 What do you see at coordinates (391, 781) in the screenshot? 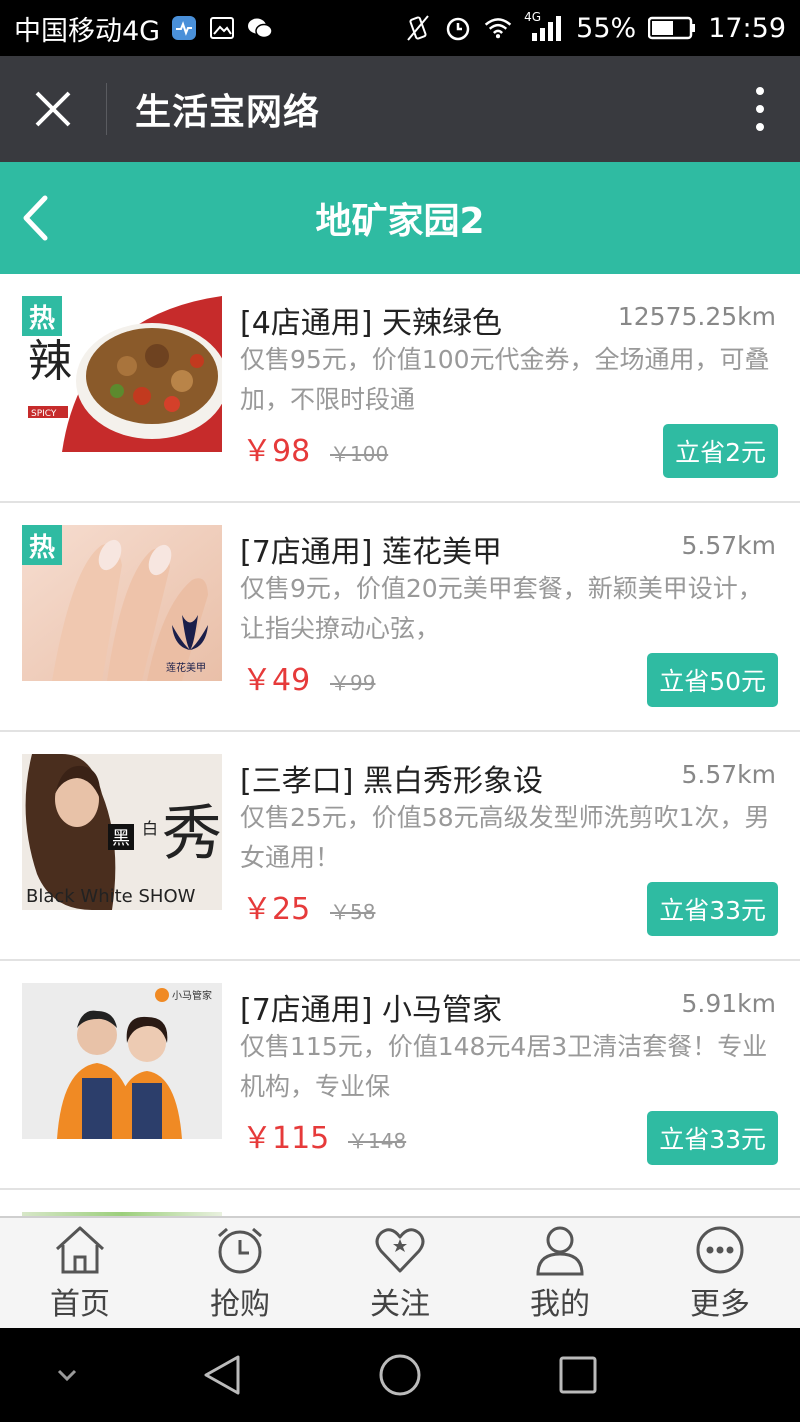
I see `deal-title: [三孝口] 黑白秀形象设` at bounding box center [391, 781].